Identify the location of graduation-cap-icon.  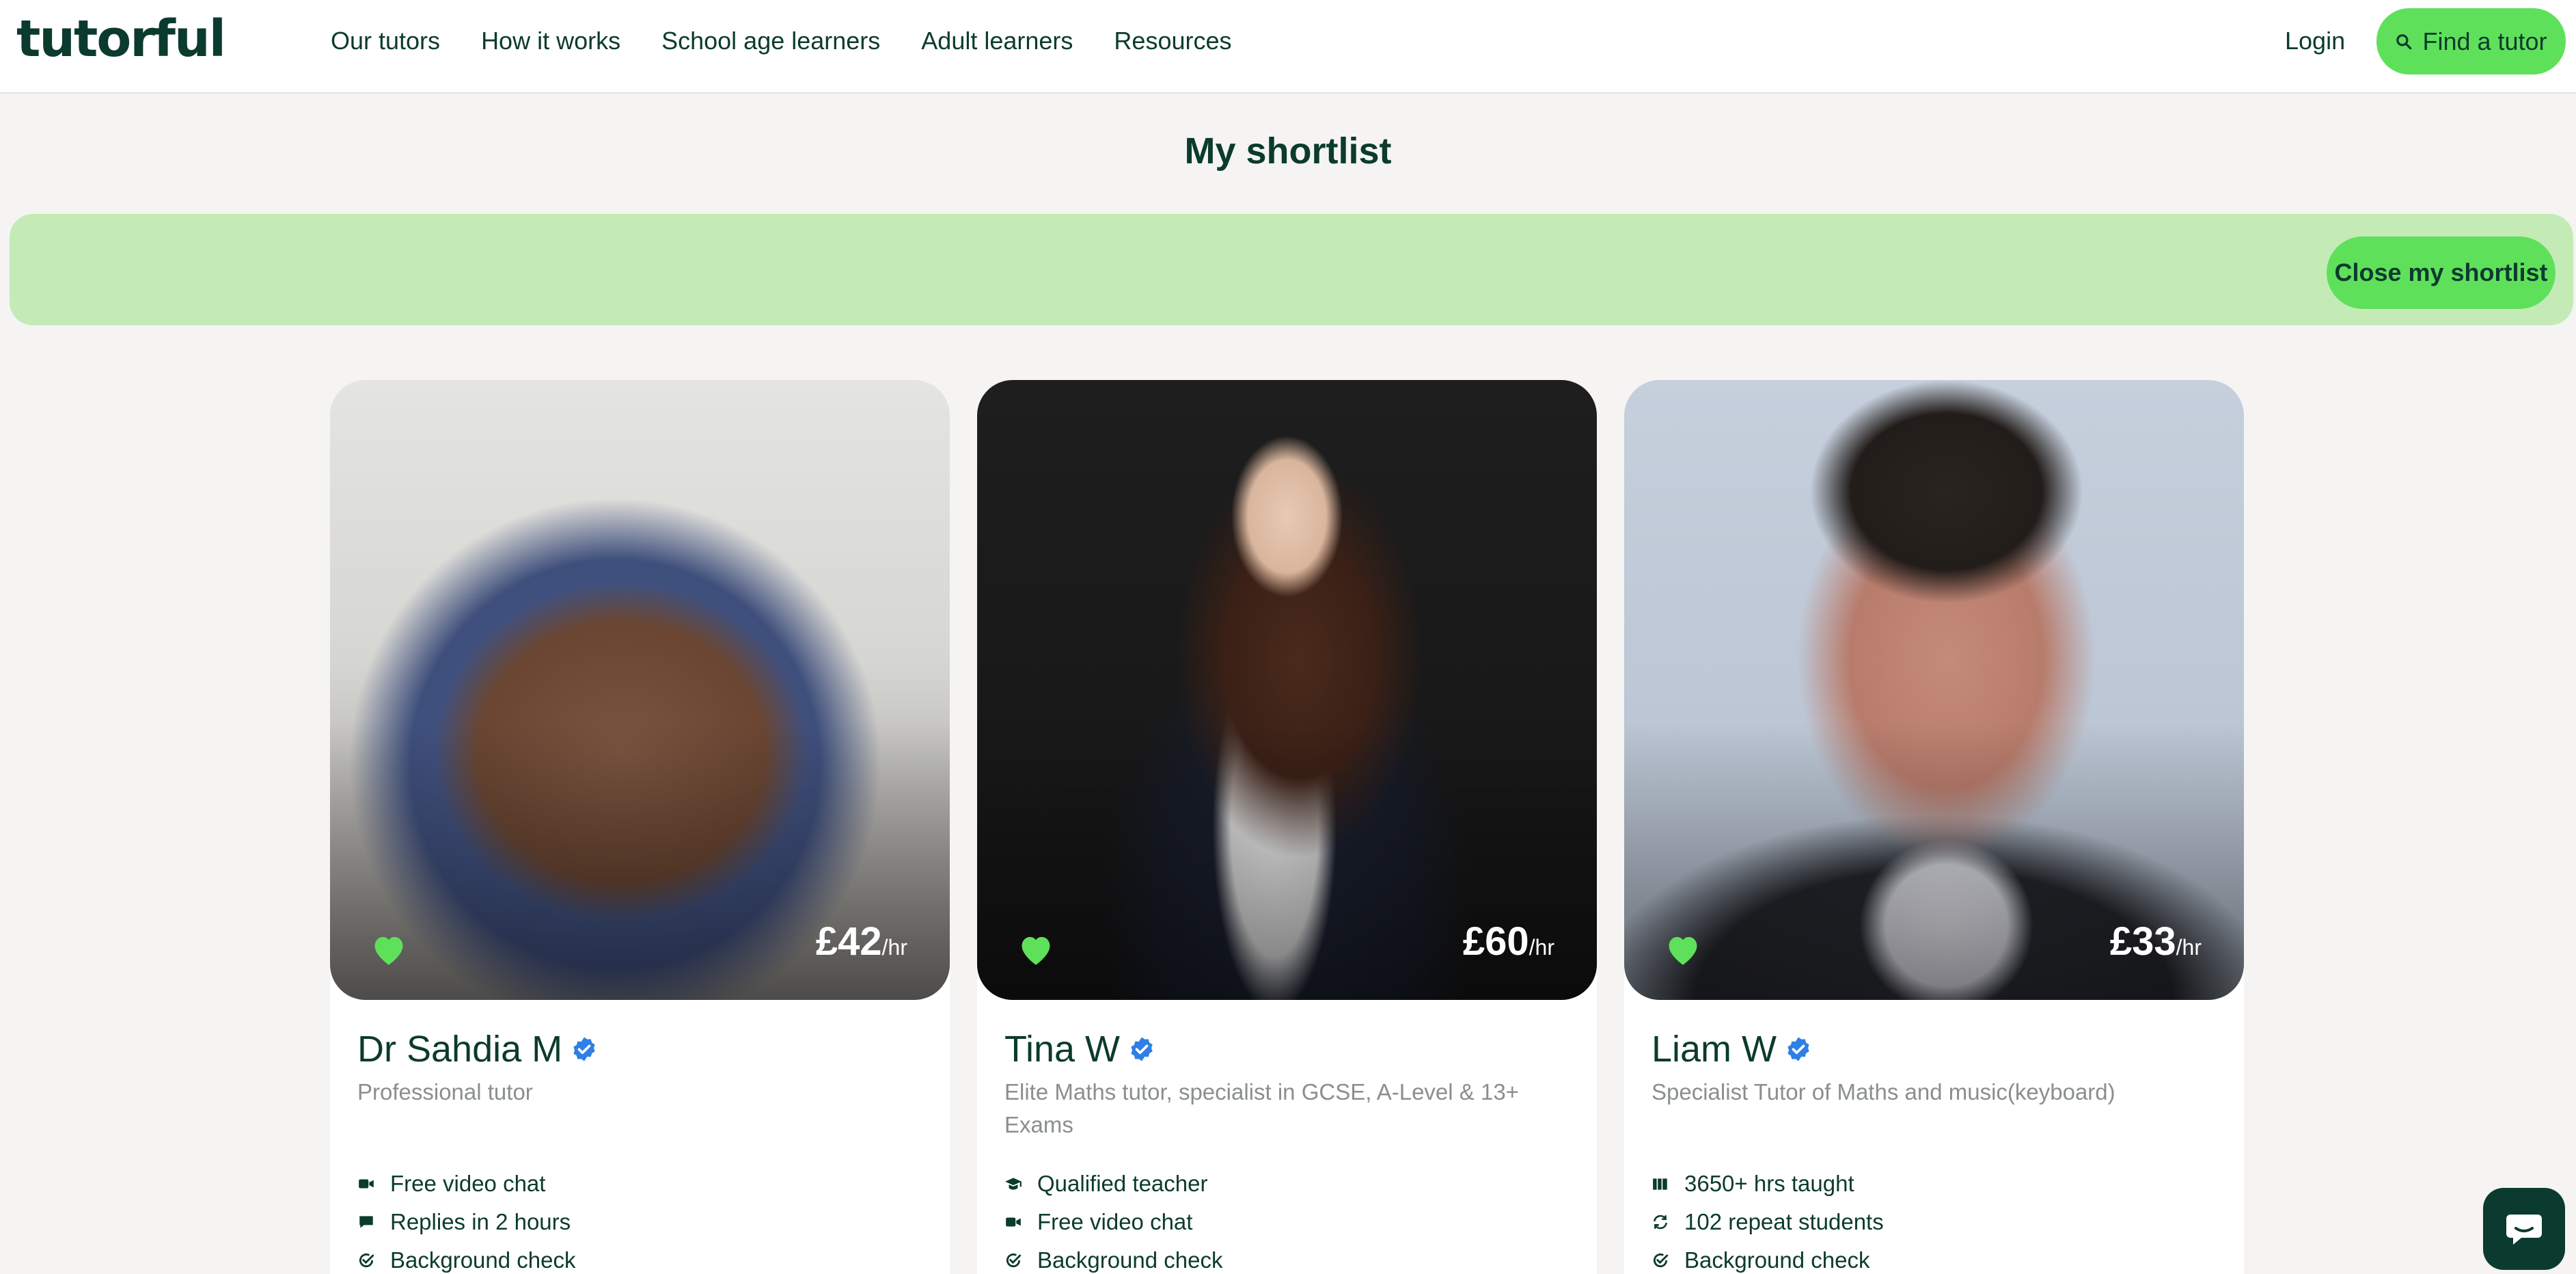
(1013, 1184).